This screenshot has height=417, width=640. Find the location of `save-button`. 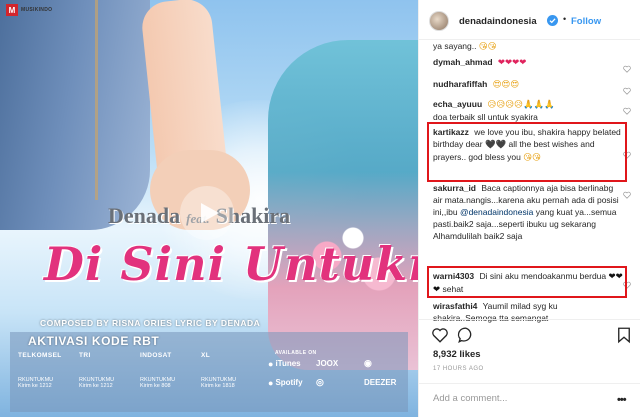

save-button is located at coordinates (624, 335).